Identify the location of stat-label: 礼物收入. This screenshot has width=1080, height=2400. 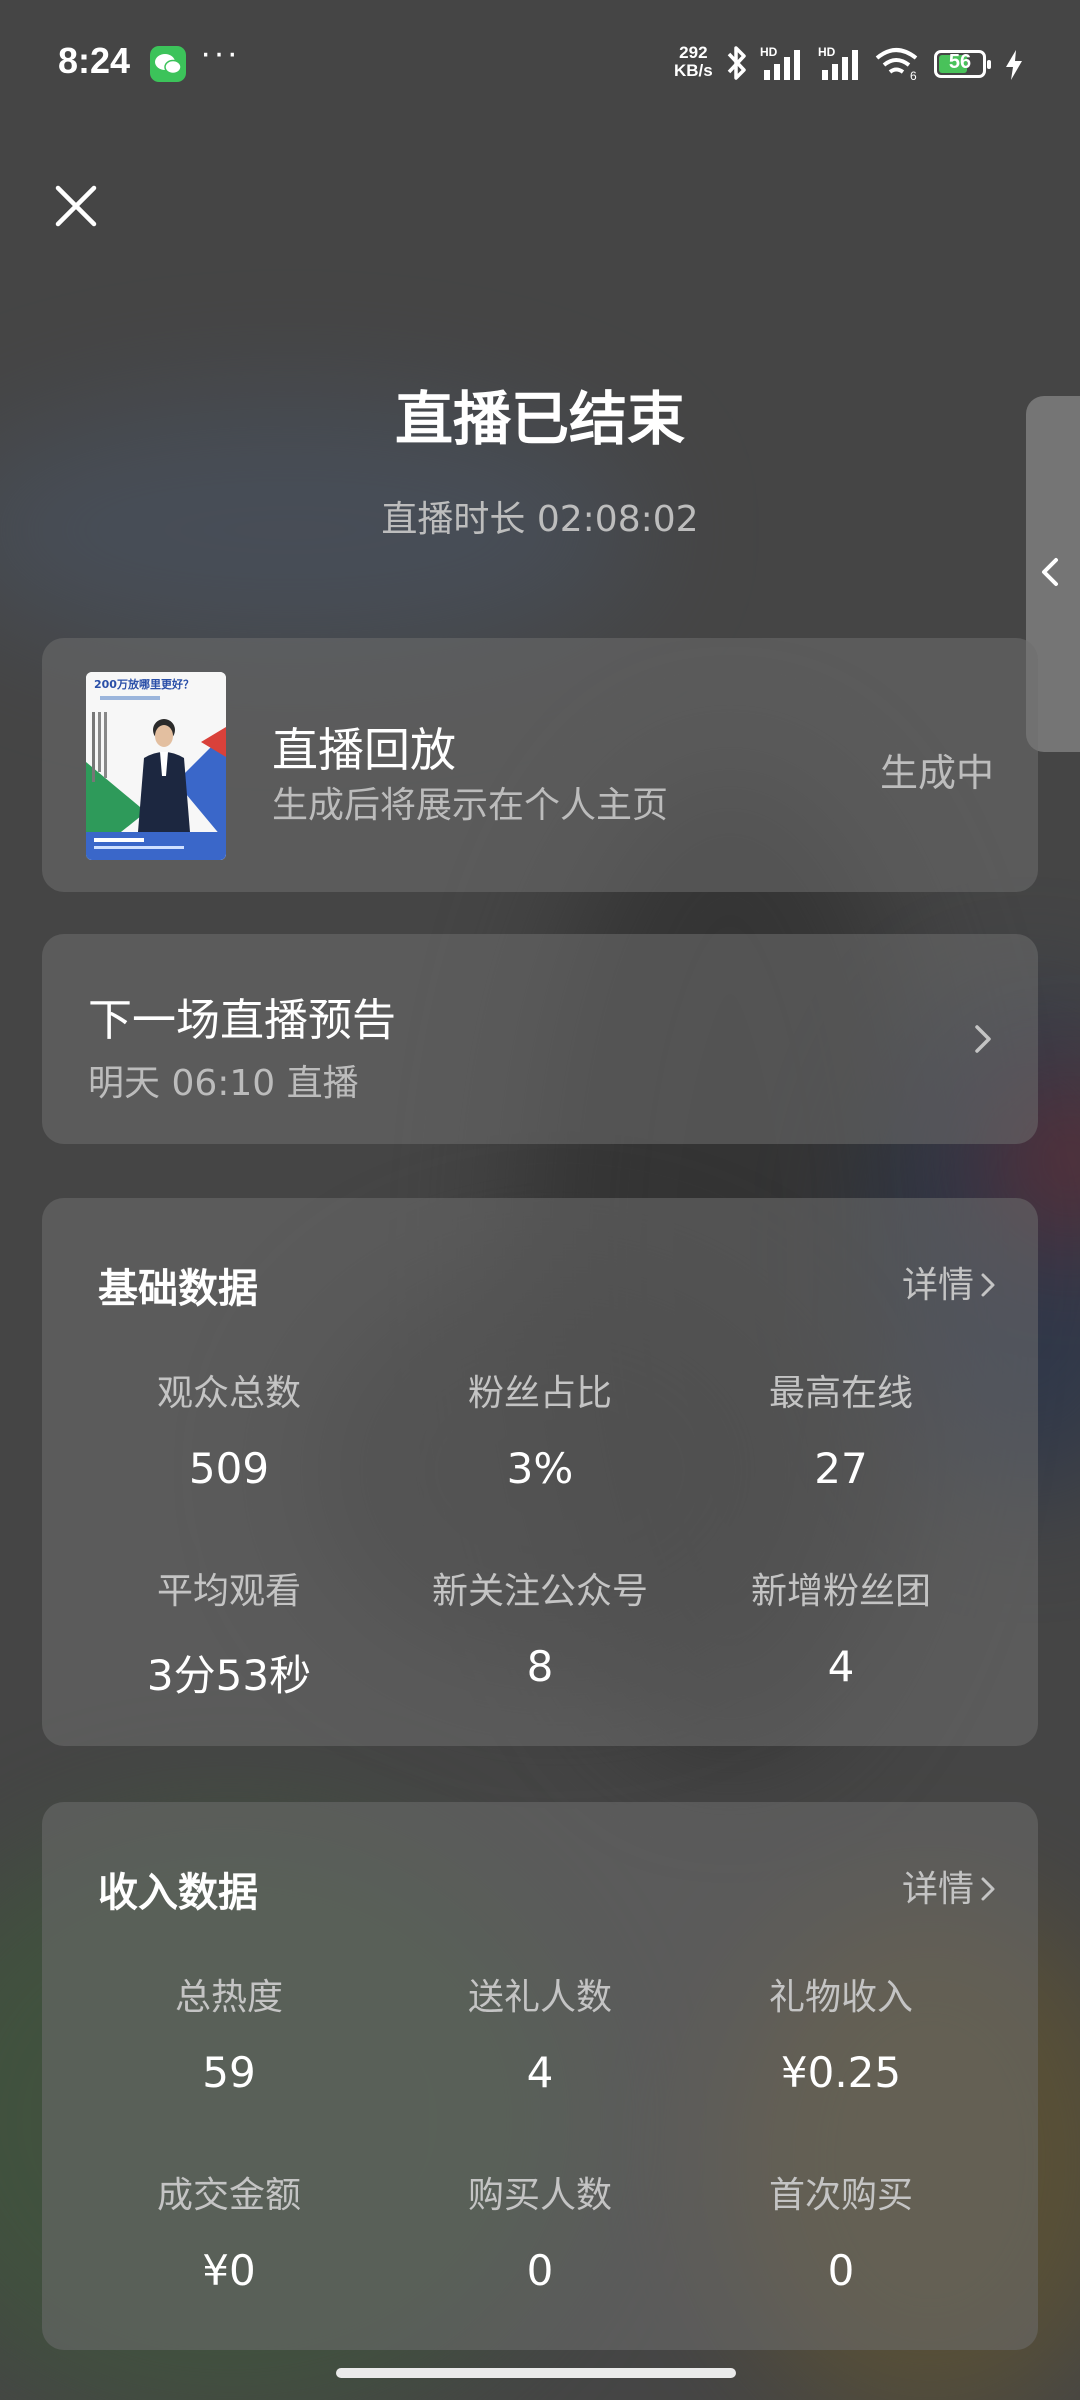
(840, 1997).